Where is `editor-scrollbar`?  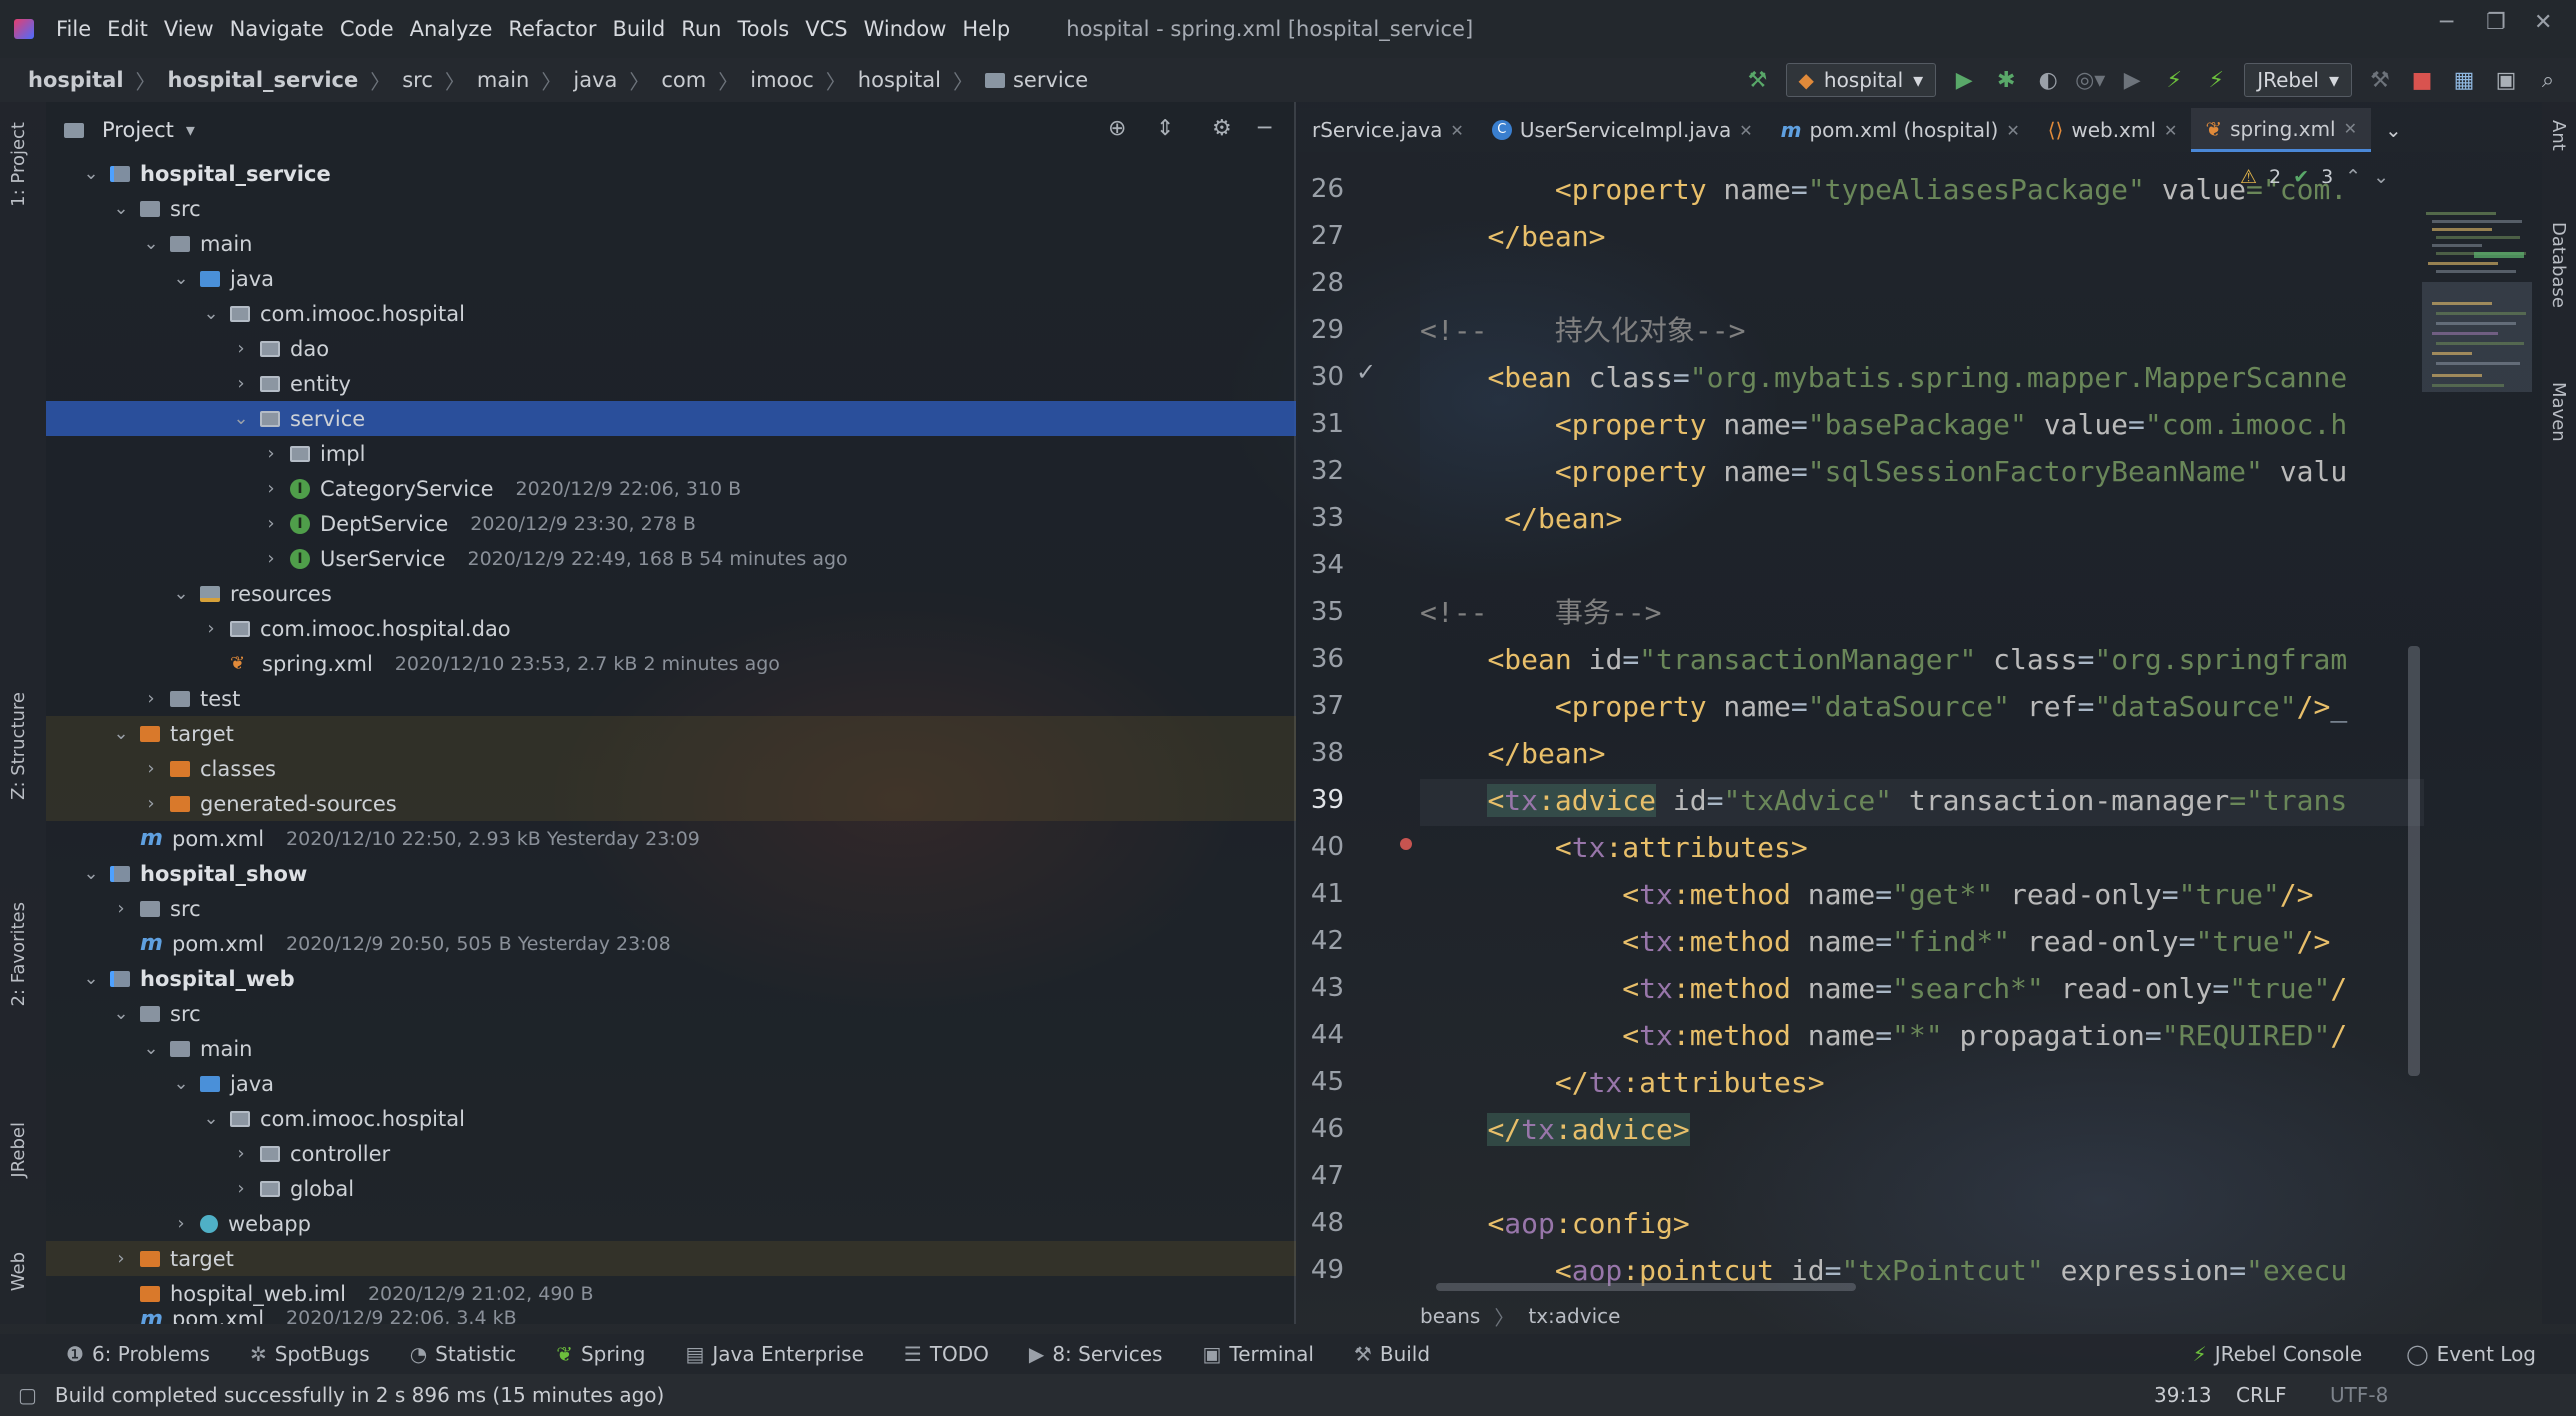
editor-scrollbar is located at coordinates (2414, 861).